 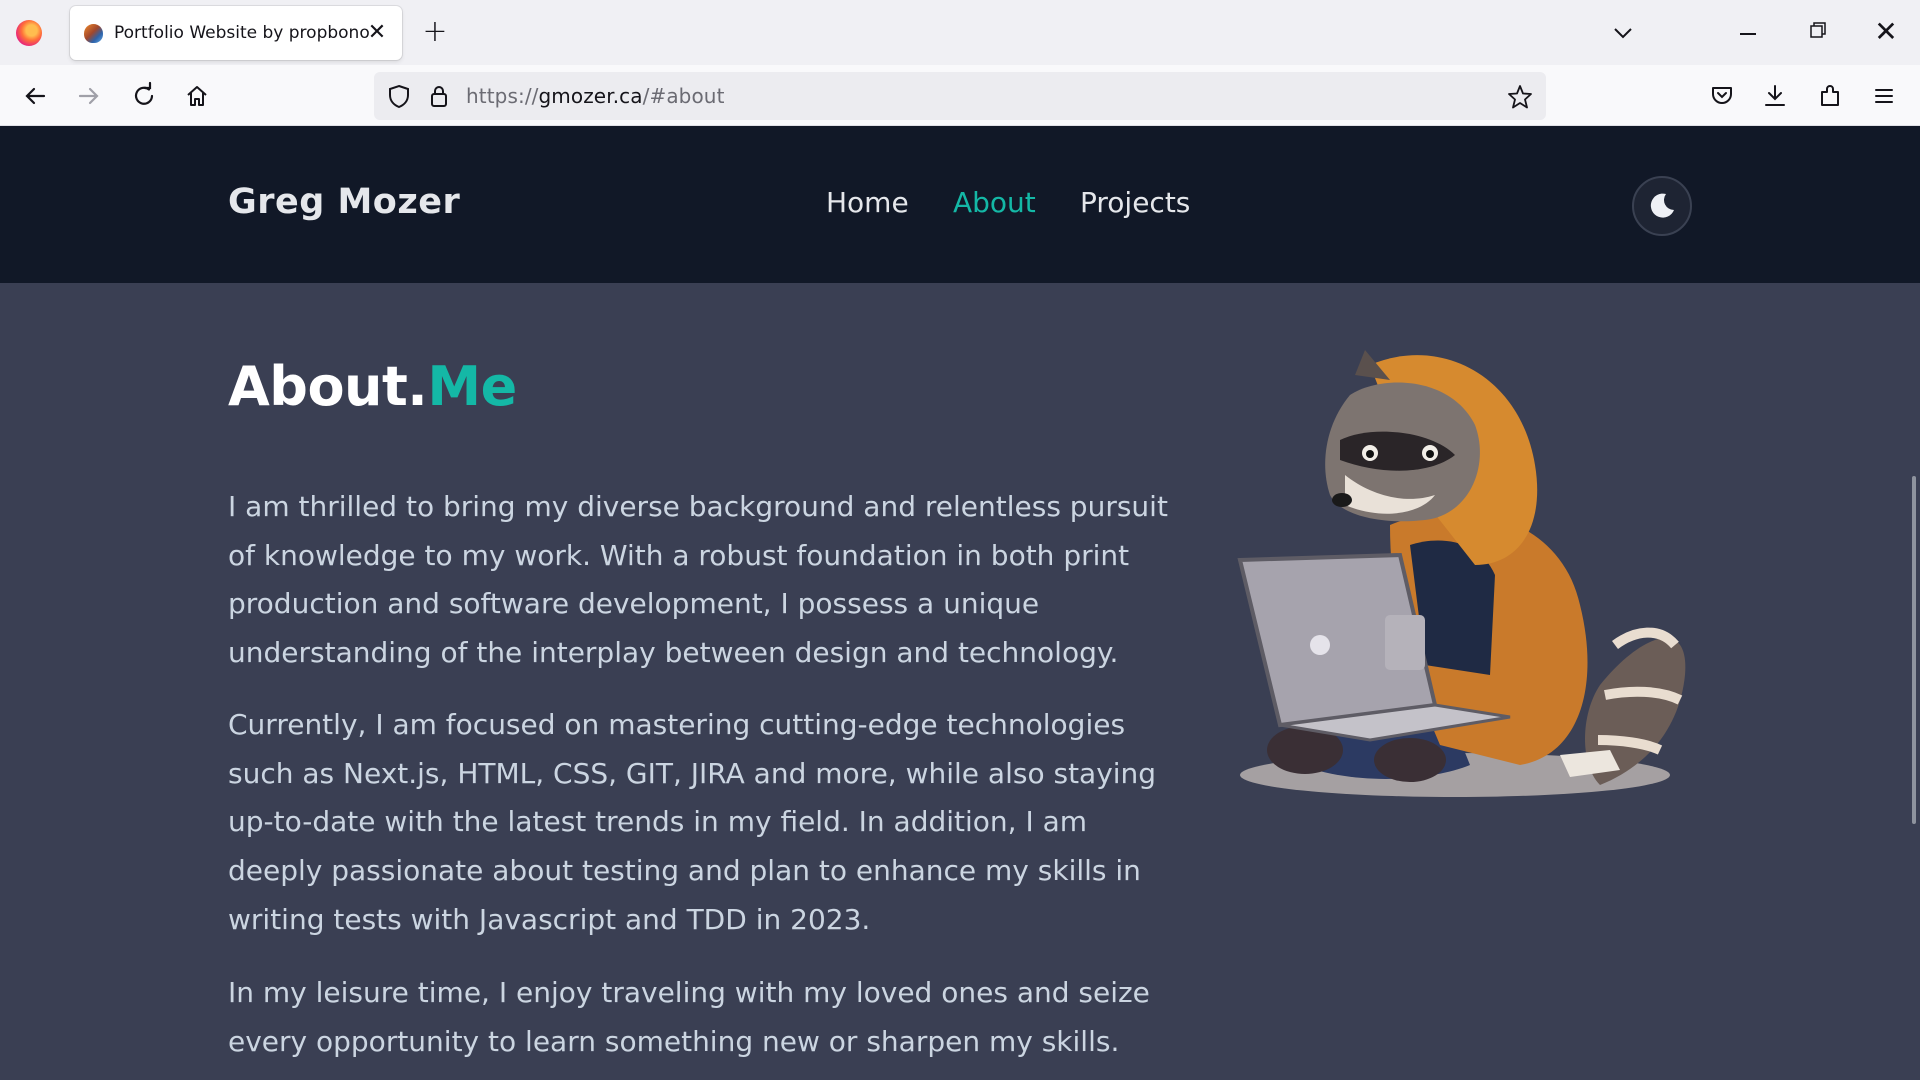 I want to click on window-restore-icon, so click(x=1818, y=30).